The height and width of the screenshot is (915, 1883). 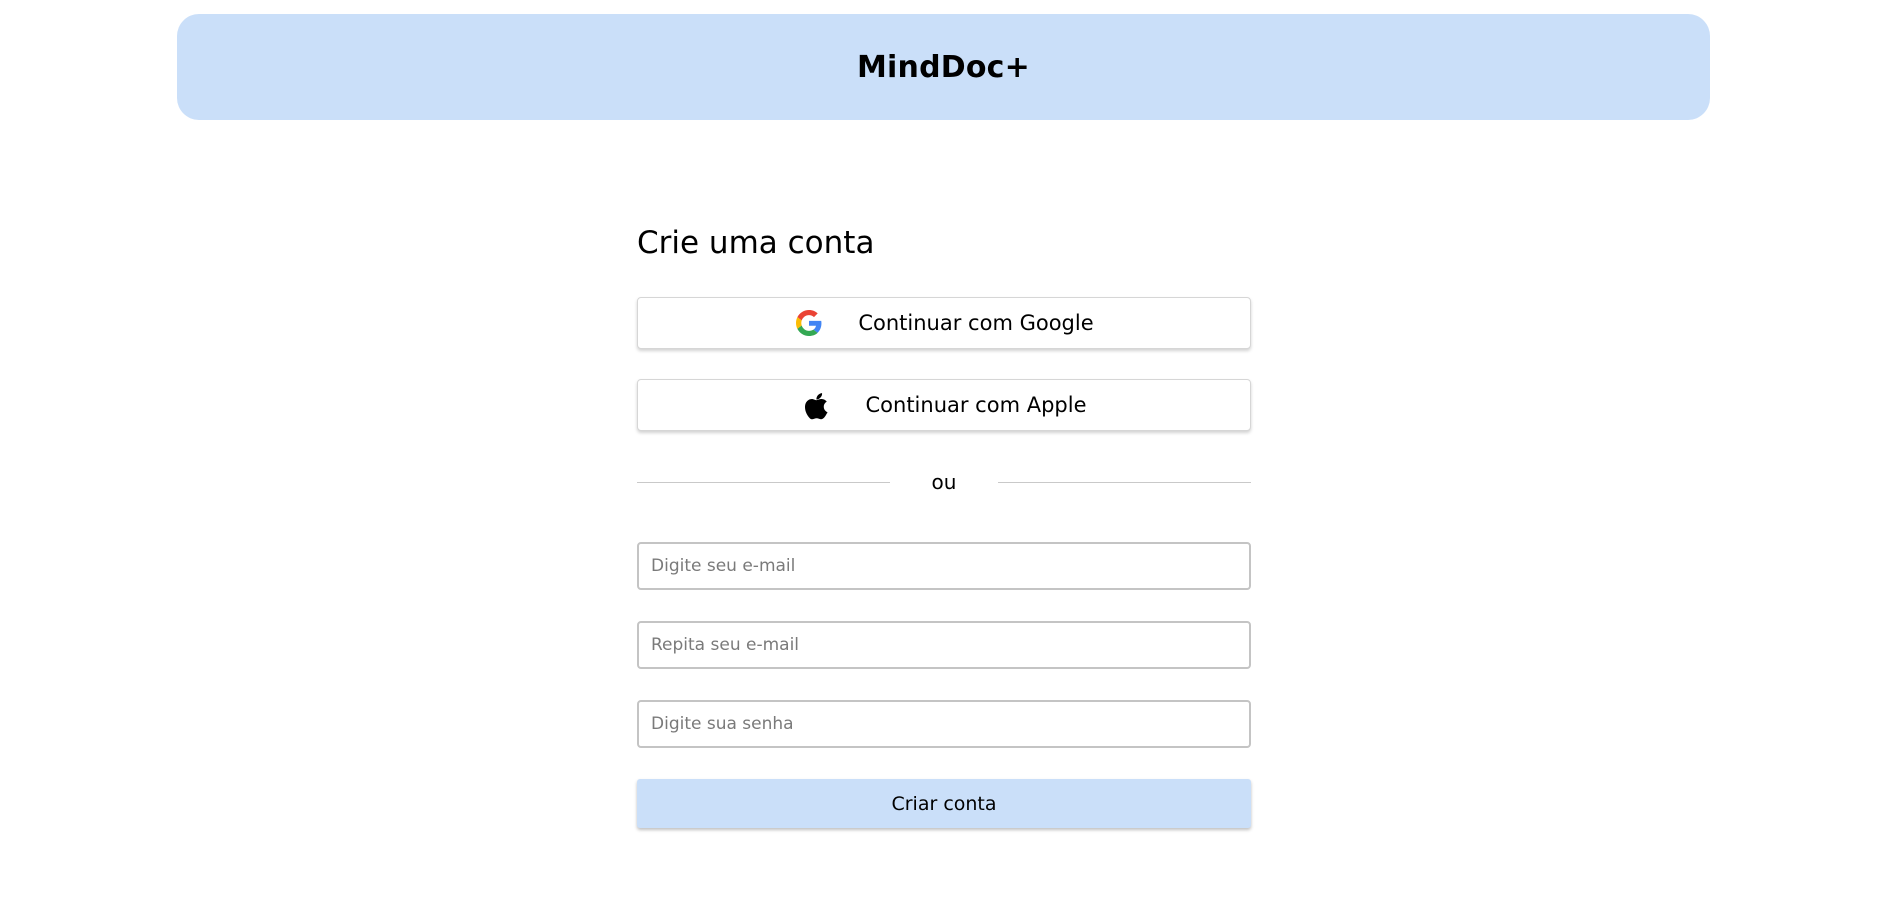 I want to click on apple-icon, so click(x=817, y=405).